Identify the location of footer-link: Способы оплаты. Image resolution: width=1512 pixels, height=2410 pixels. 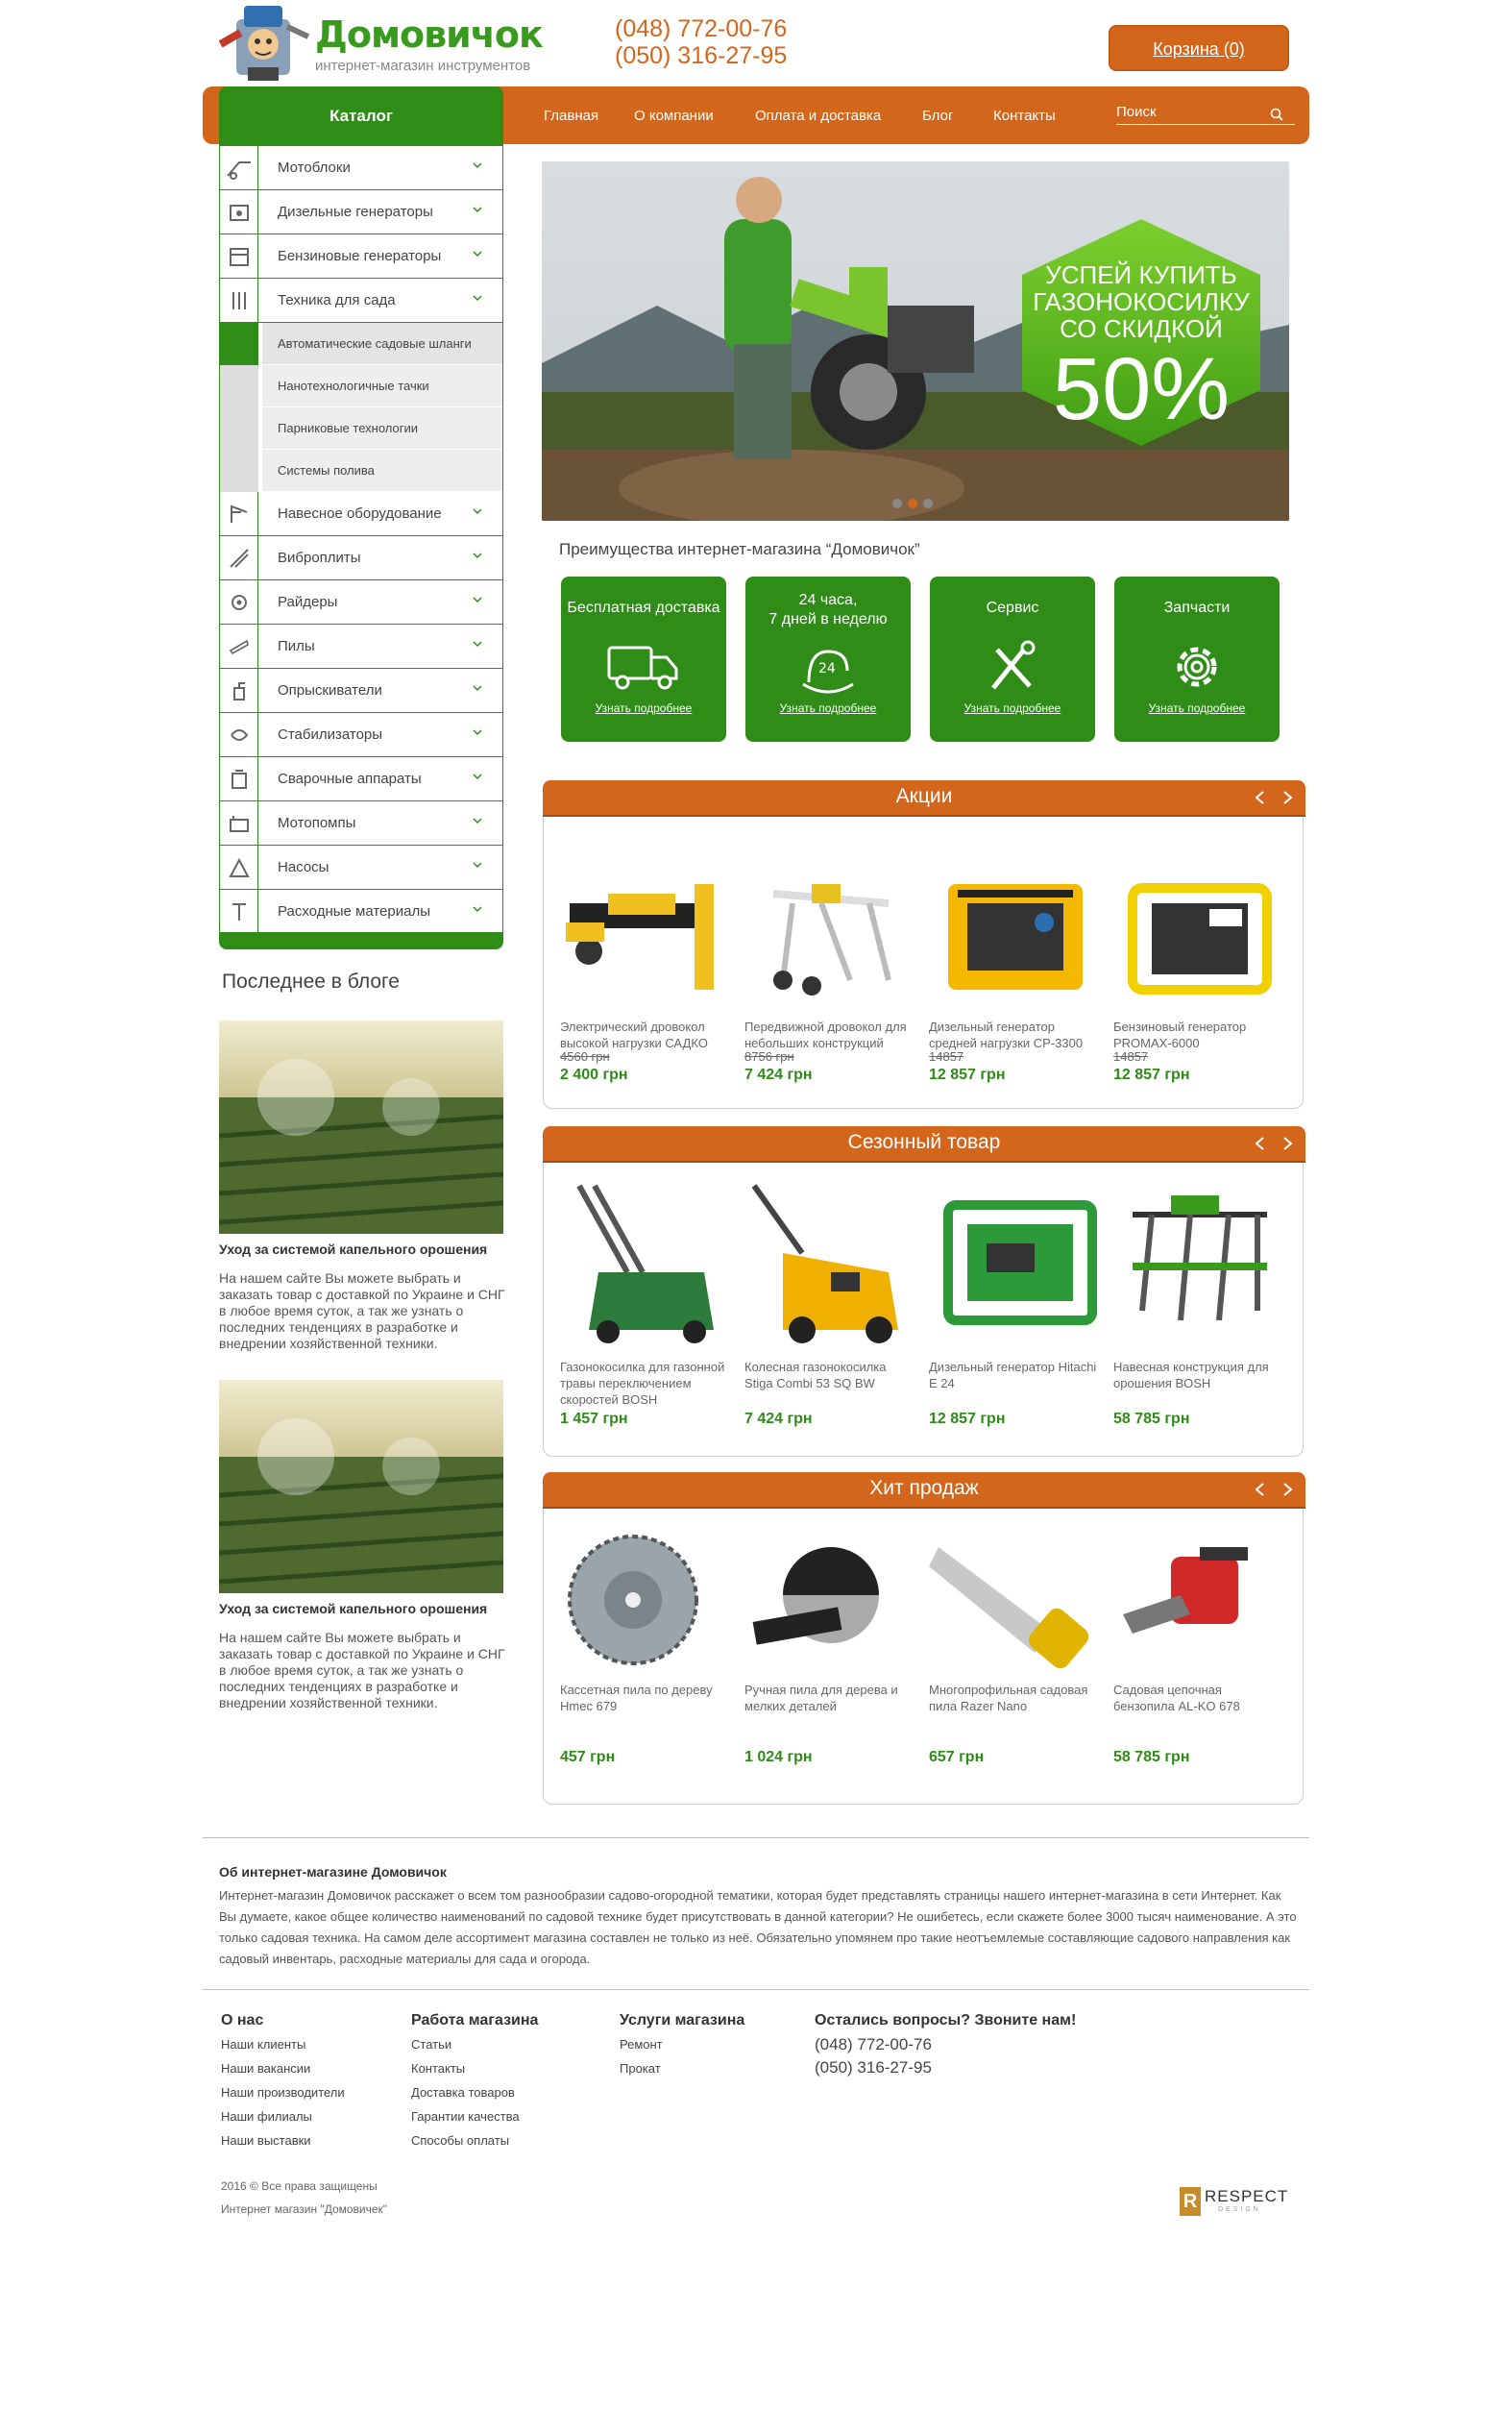
(460, 2141).